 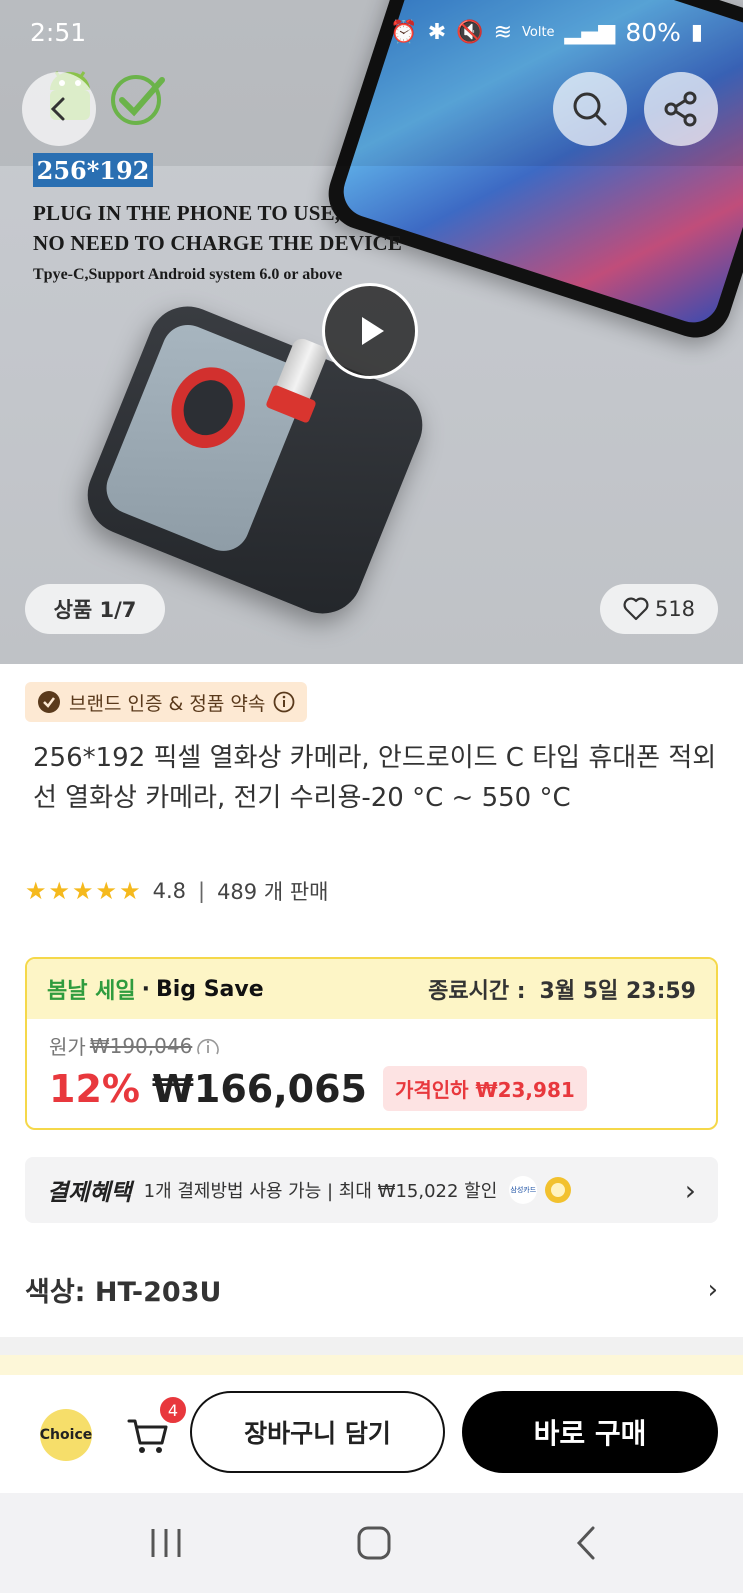 I want to click on home-icon, so click(x=374, y=1543).